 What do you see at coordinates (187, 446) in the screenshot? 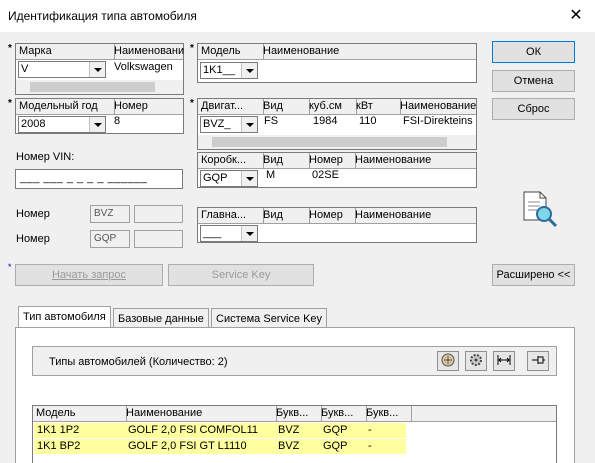
I see `row-name: GOLF 2,0 FSI GT L1110` at bounding box center [187, 446].